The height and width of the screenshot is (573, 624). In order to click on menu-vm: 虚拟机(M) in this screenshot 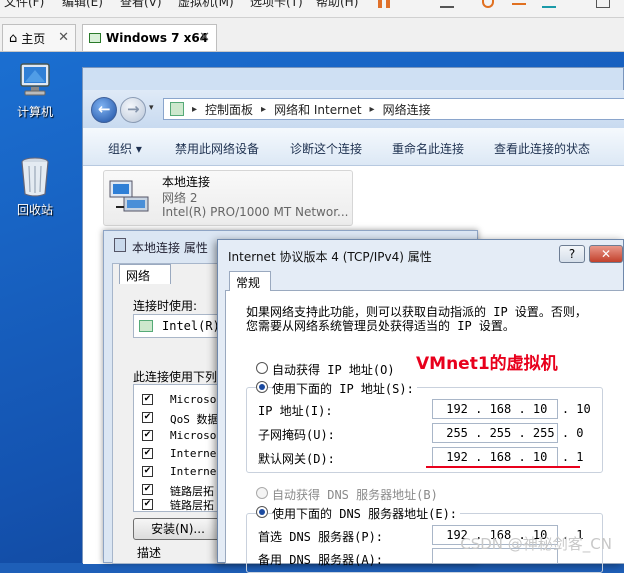, I will do `click(206, 5)`.